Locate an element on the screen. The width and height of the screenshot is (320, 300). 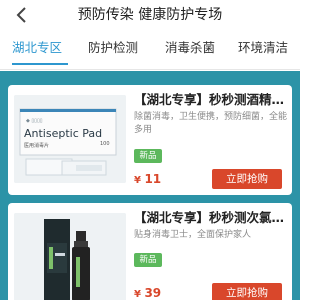
price-value: 39 is located at coordinates (153, 293).